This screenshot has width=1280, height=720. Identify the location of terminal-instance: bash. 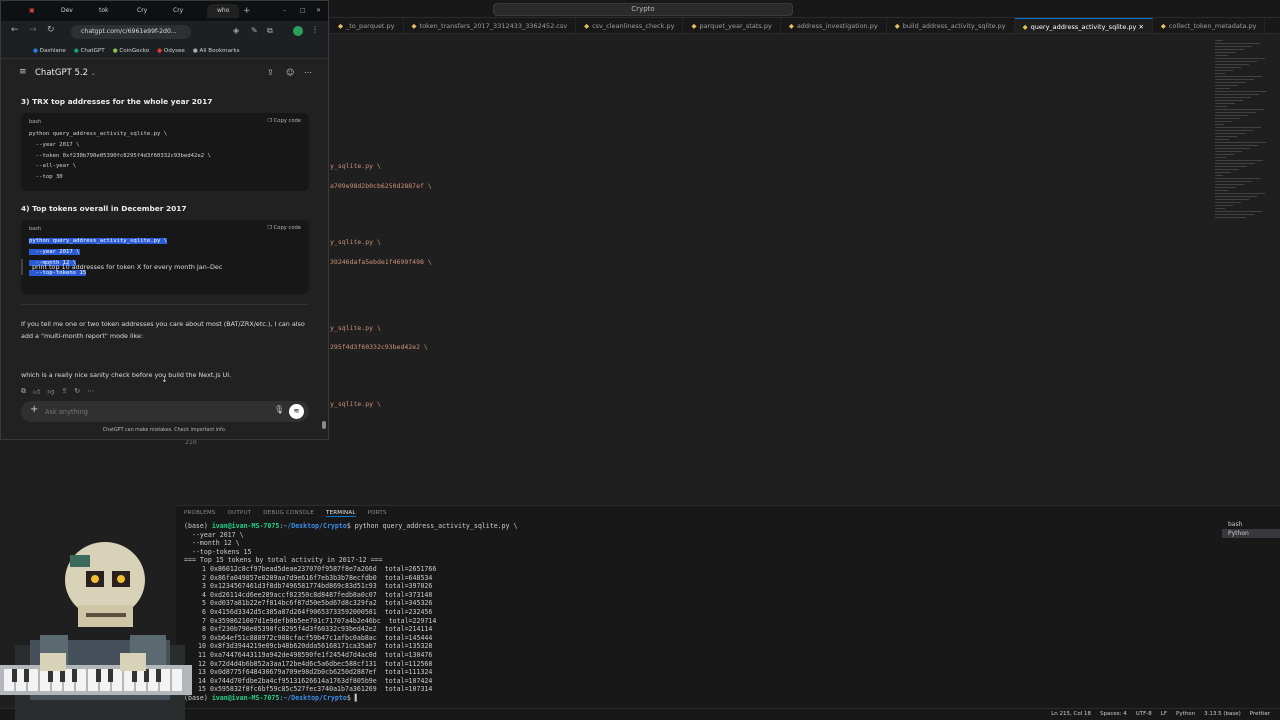
(1251, 524).